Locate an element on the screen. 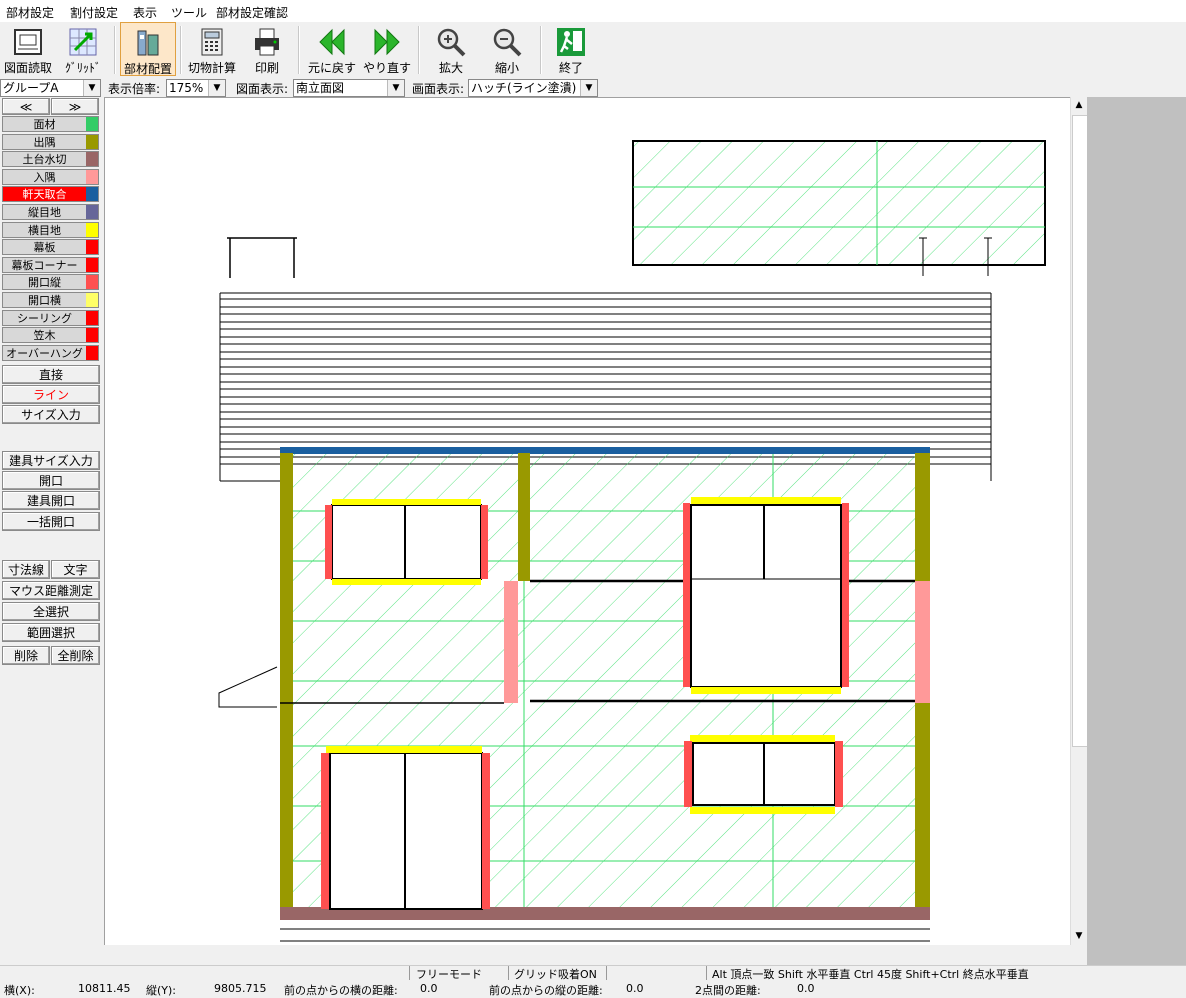 The width and height of the screenshot is (1186, 998). zoom-out-button: 縮小 is located at coordinates (507, 49).